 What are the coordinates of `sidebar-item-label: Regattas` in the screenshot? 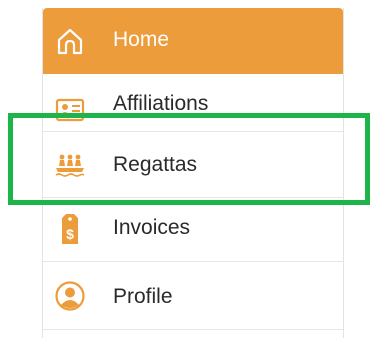 It's located at (155, 164).